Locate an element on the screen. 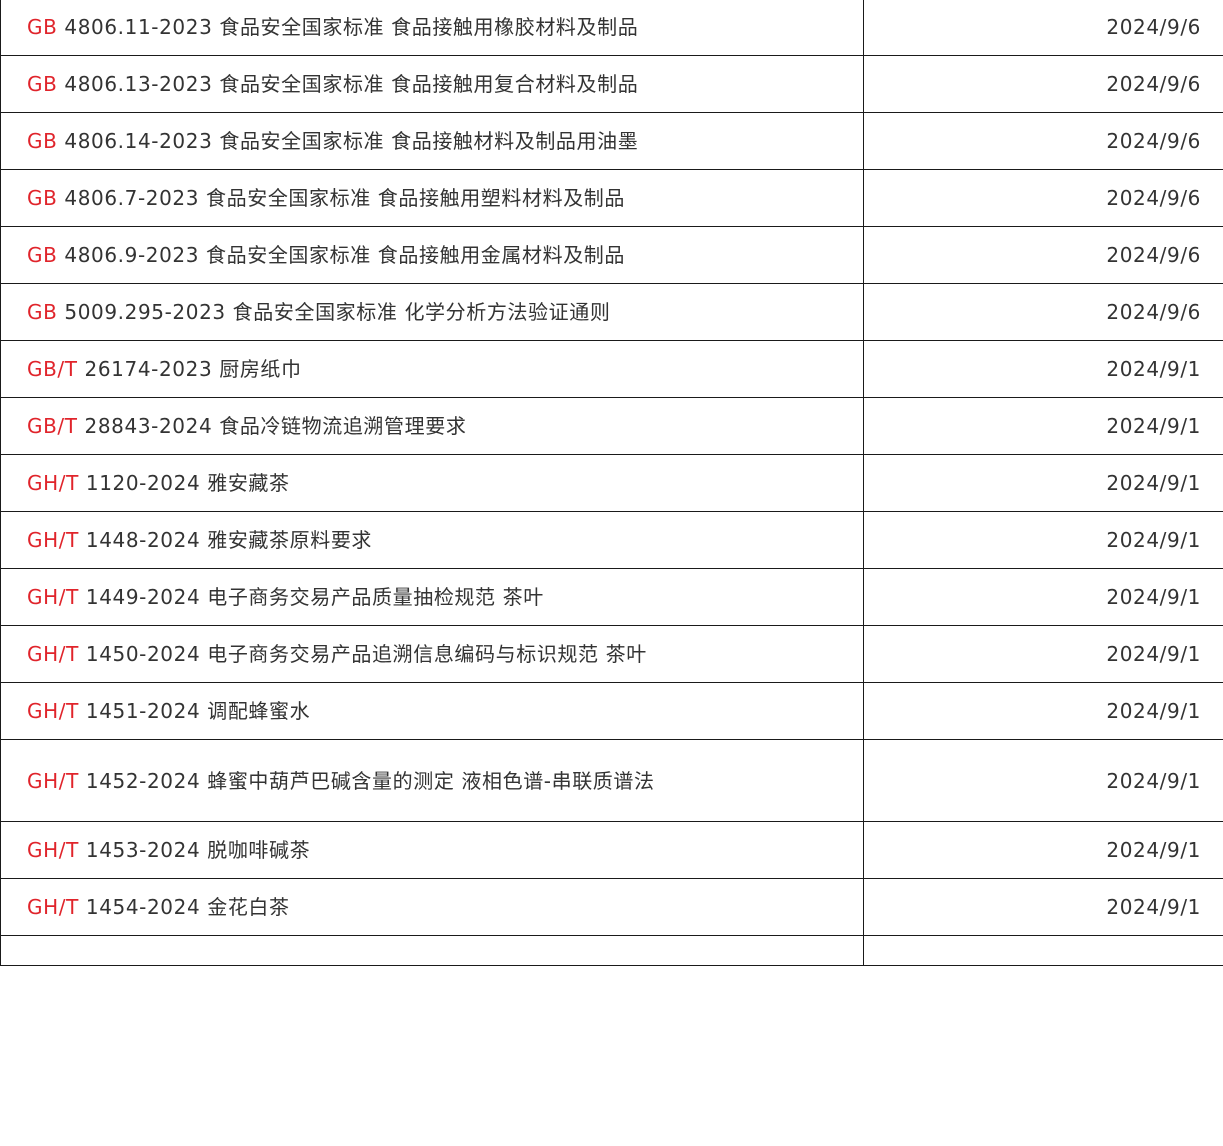  standard-title: 4806.13-2023 食品安全国家标准 食品接触用复合材料及制品 is located at coordinates (348, 84).